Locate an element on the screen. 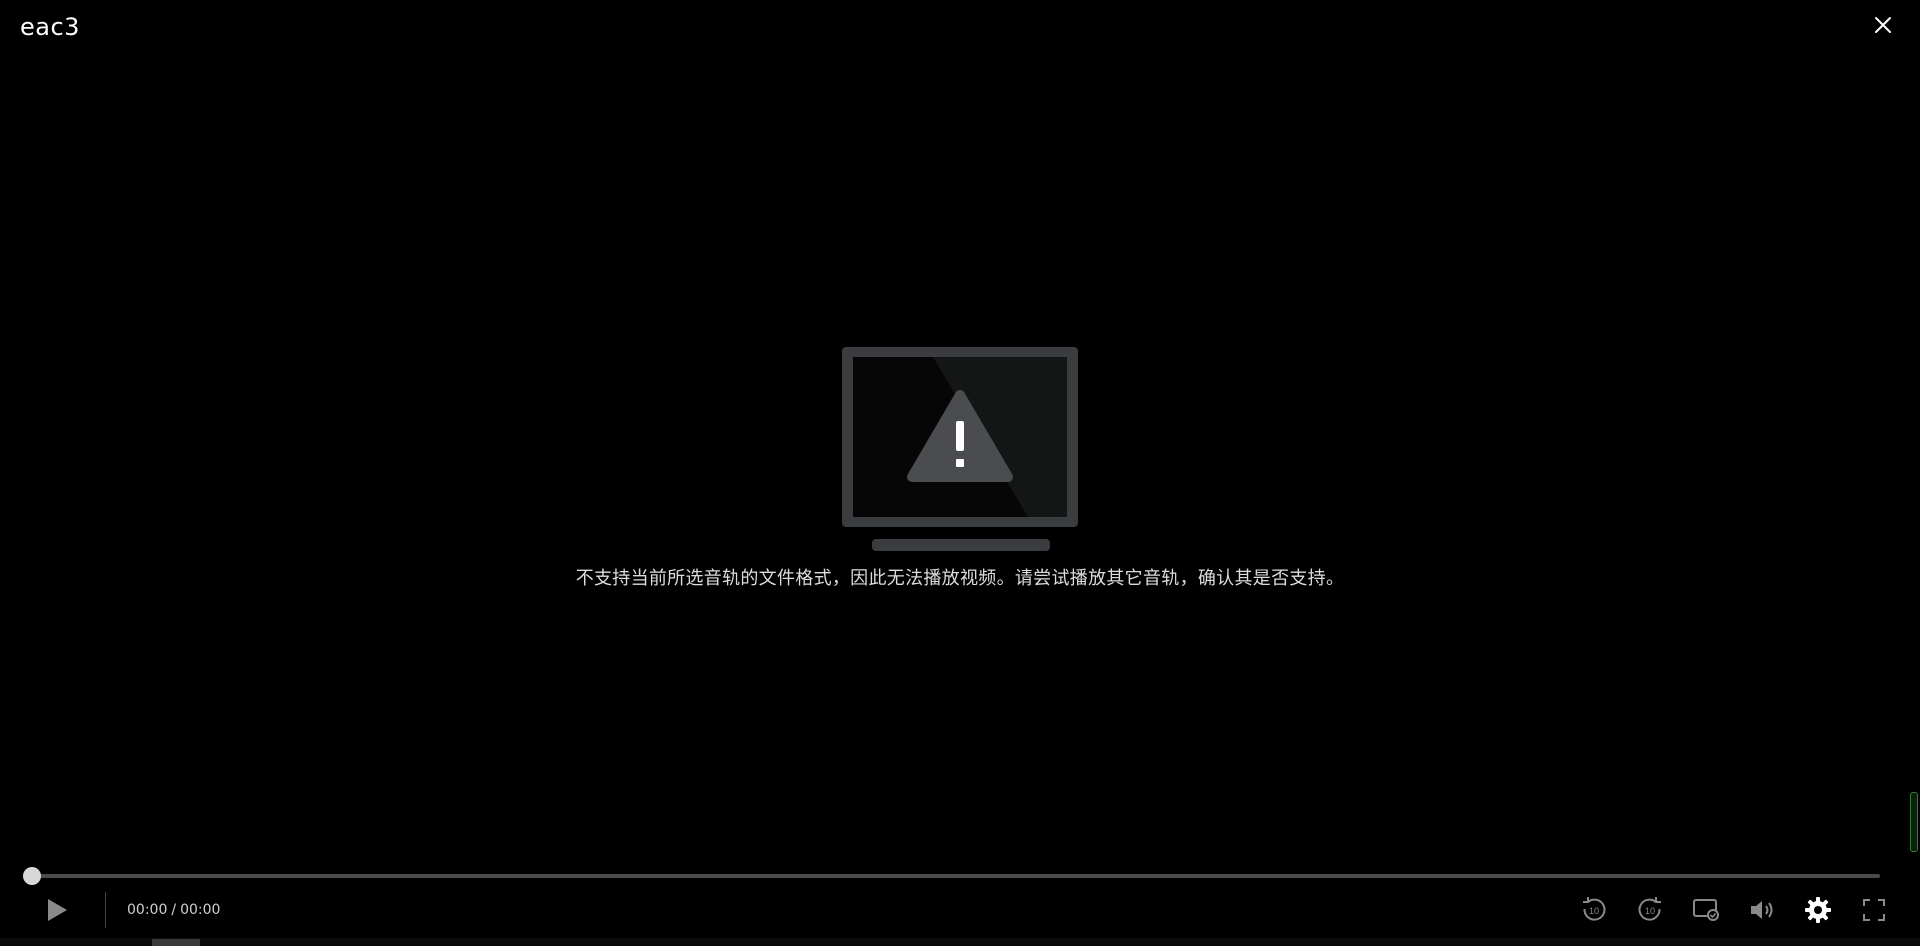  play-icon is located at coordinates (57, 910).